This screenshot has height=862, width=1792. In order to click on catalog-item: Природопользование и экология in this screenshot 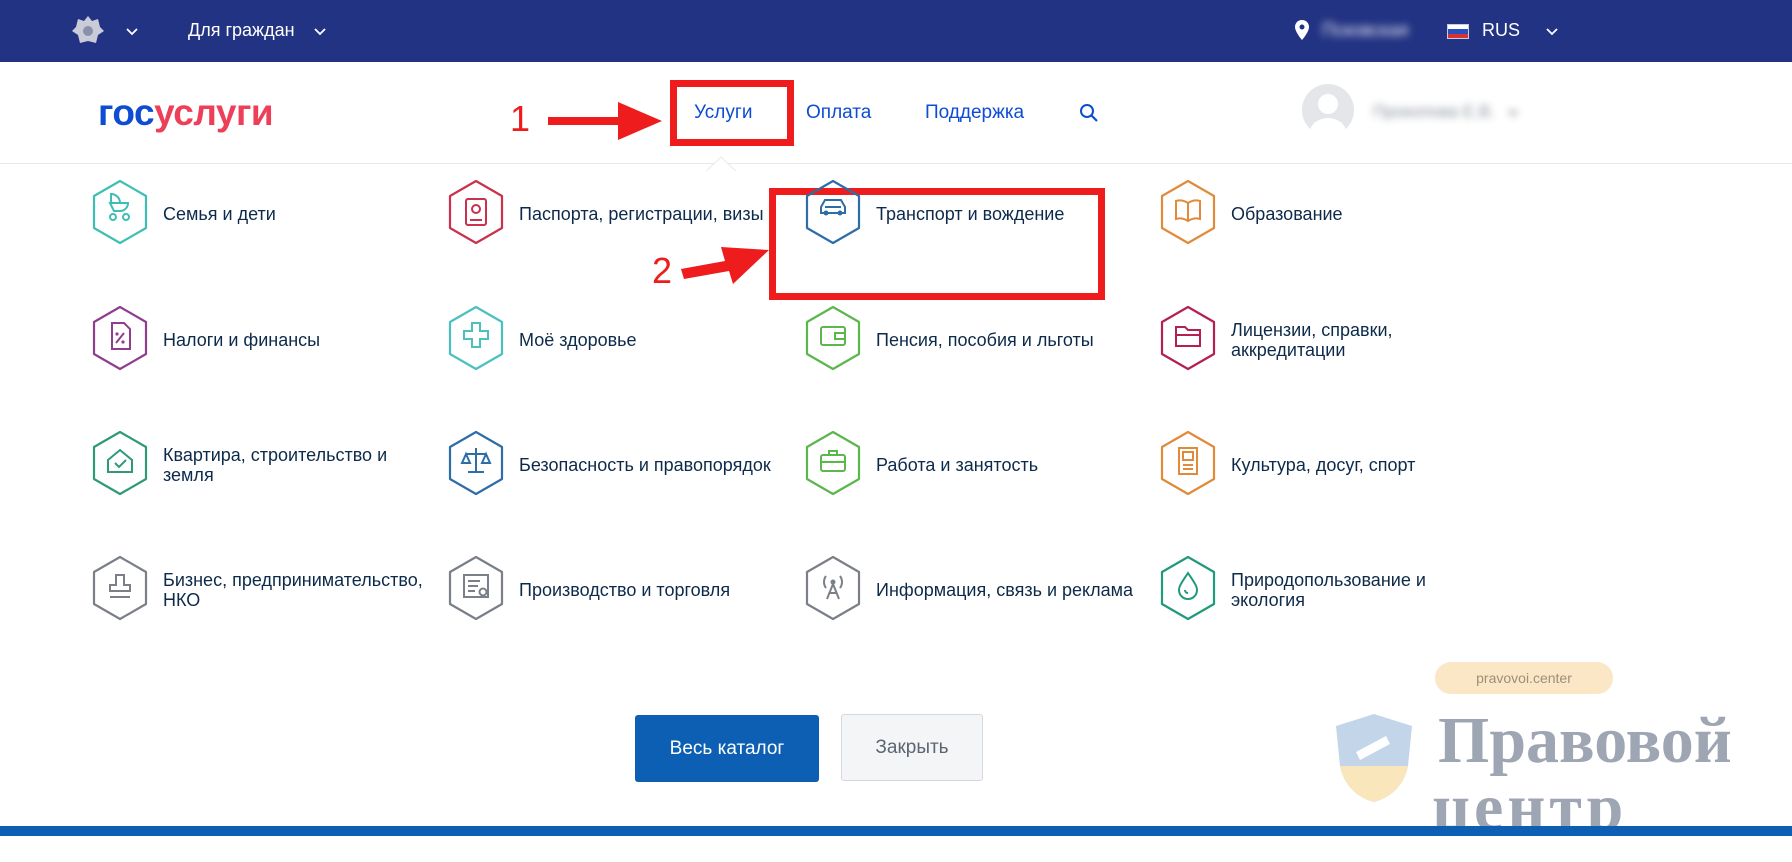, I will do `click(1323, 590)`.